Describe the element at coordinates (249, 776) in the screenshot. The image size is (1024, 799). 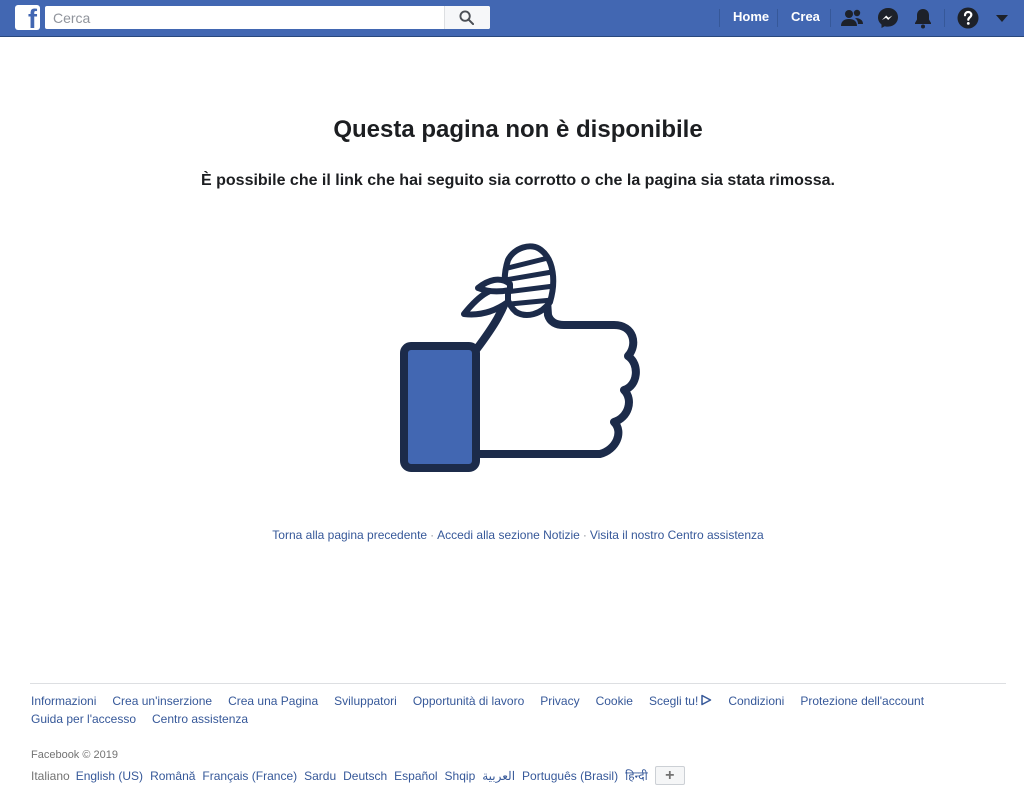
I see `language-link: Français (France)` at that location.